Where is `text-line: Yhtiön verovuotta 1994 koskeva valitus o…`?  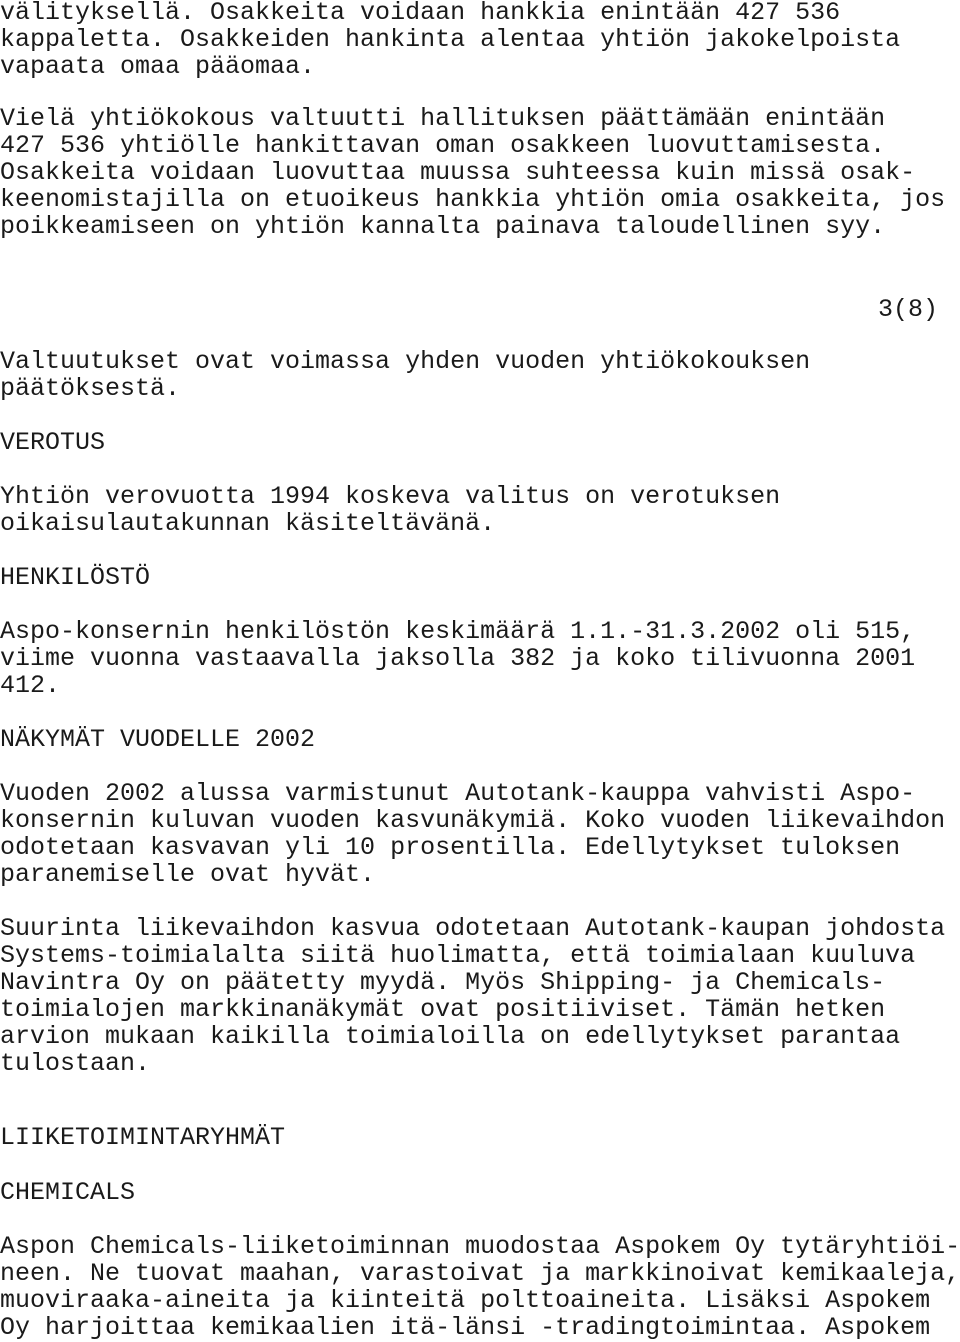 text-line: Yhtiön verovuotta 1994 koskeva valitus o… is located at coordinates (390, 496).